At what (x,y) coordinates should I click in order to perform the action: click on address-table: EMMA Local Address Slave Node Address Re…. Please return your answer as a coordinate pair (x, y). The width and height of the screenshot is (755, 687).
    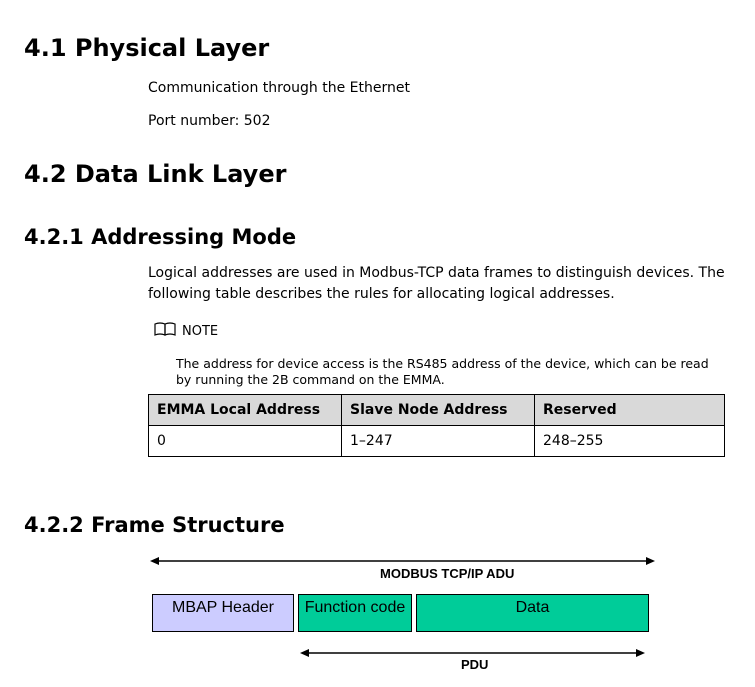
    Looking at the image, I should click on (436, 425).